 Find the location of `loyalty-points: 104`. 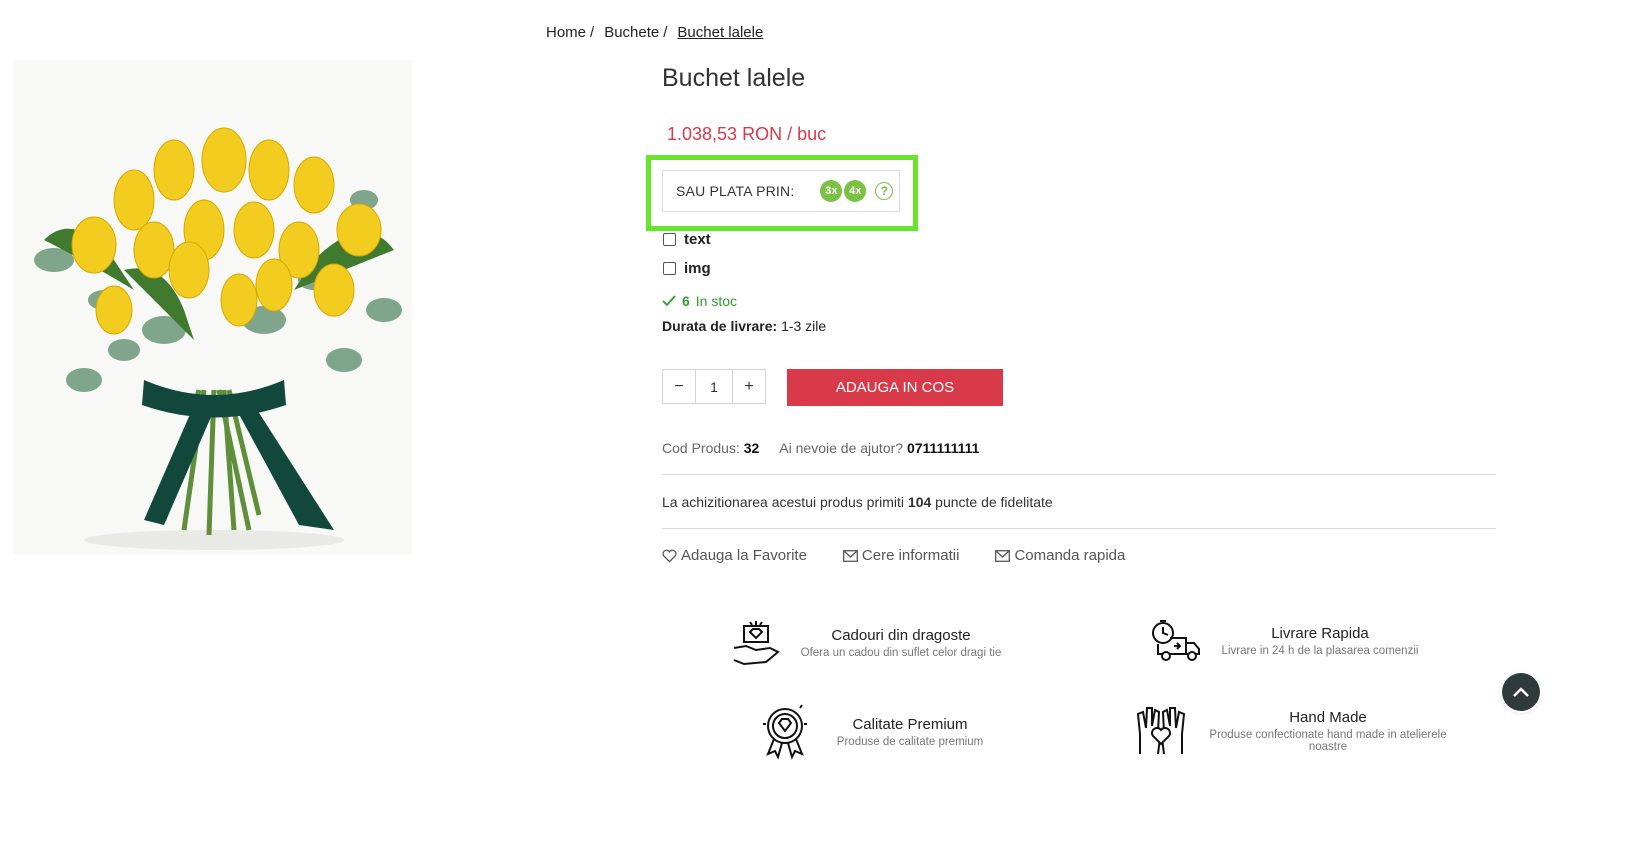

loyalty-points: 104 is located at coordinates (919, 502).